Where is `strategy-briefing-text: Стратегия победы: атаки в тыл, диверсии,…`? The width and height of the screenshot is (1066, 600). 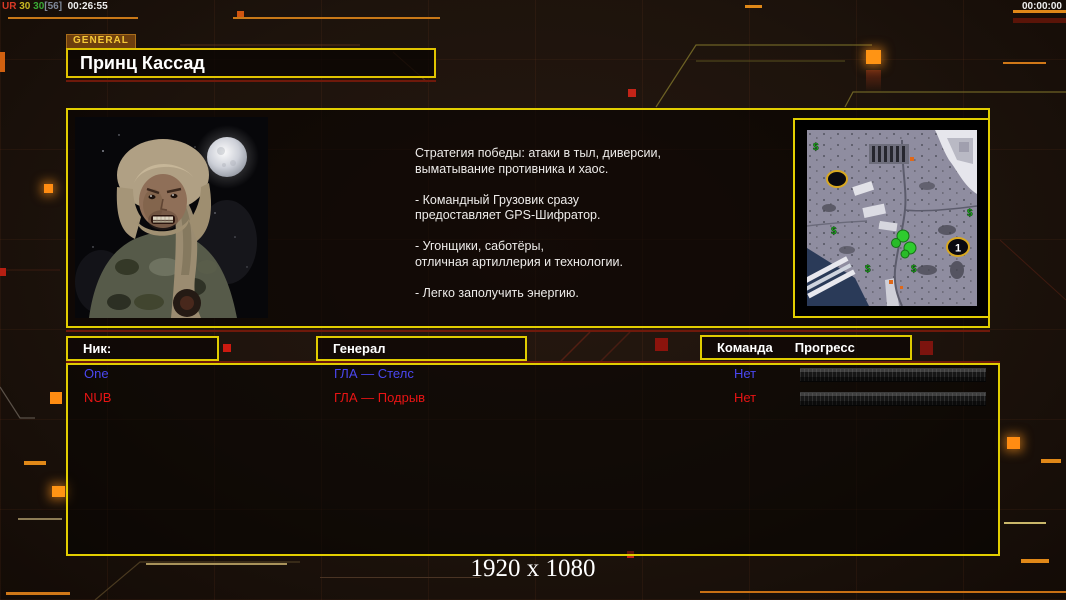 strategy-briefing-text: Стратегия победы: атаки в тыл, диверсии,… is located at coordinates (538, 223).